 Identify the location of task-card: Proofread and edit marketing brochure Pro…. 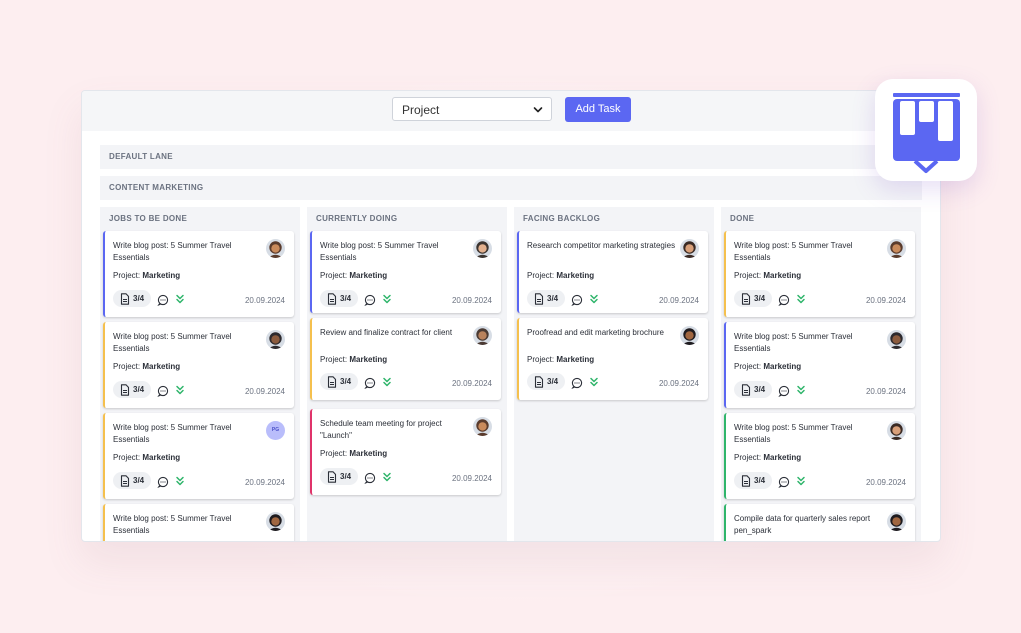
(612, 359).